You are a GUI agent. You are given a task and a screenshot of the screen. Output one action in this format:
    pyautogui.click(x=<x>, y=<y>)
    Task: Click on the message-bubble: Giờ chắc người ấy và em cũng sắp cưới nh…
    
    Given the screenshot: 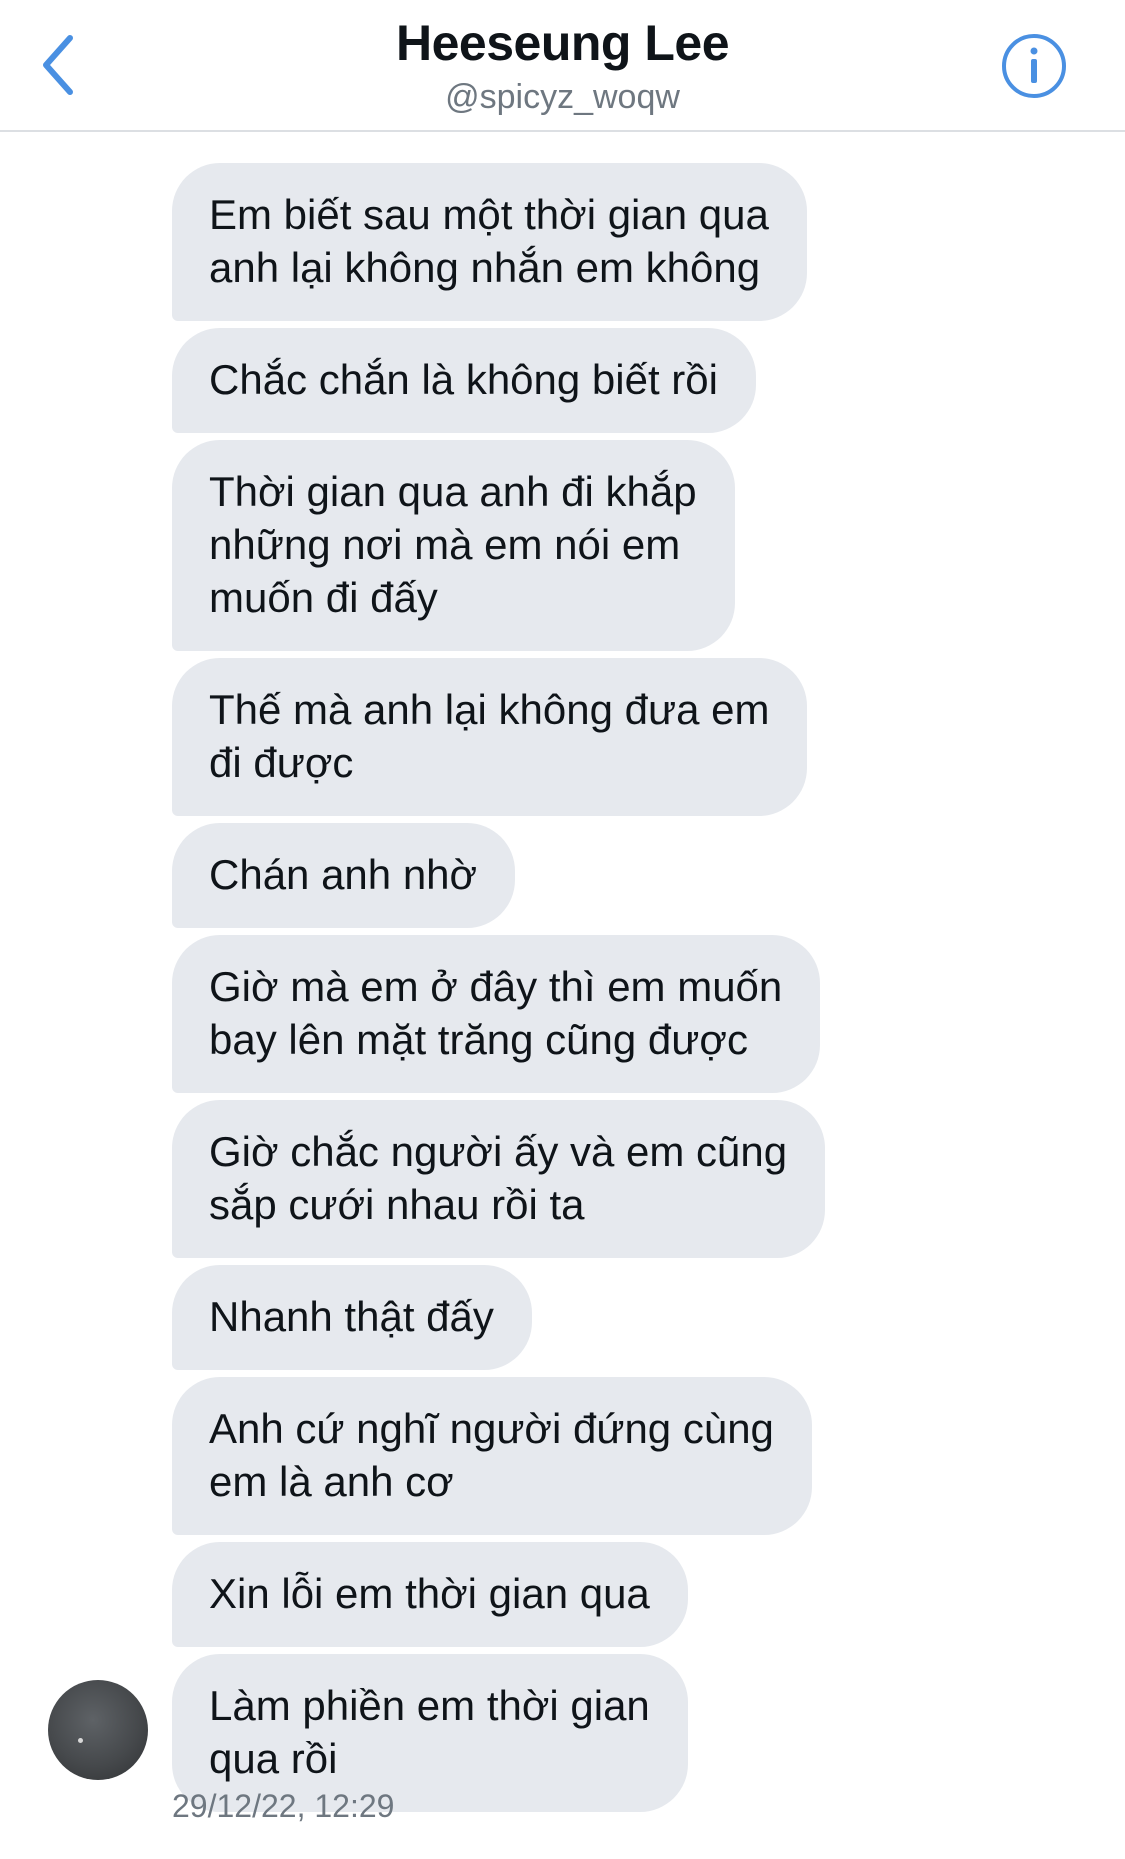 What is the action you would take?
    pyautogui.click(x=499, y=1179)
    